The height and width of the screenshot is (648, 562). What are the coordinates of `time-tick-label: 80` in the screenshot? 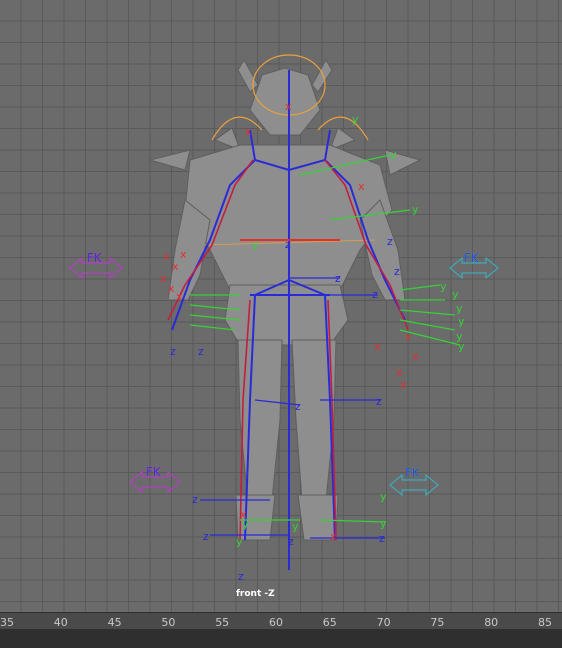 It's located at (491, 622).